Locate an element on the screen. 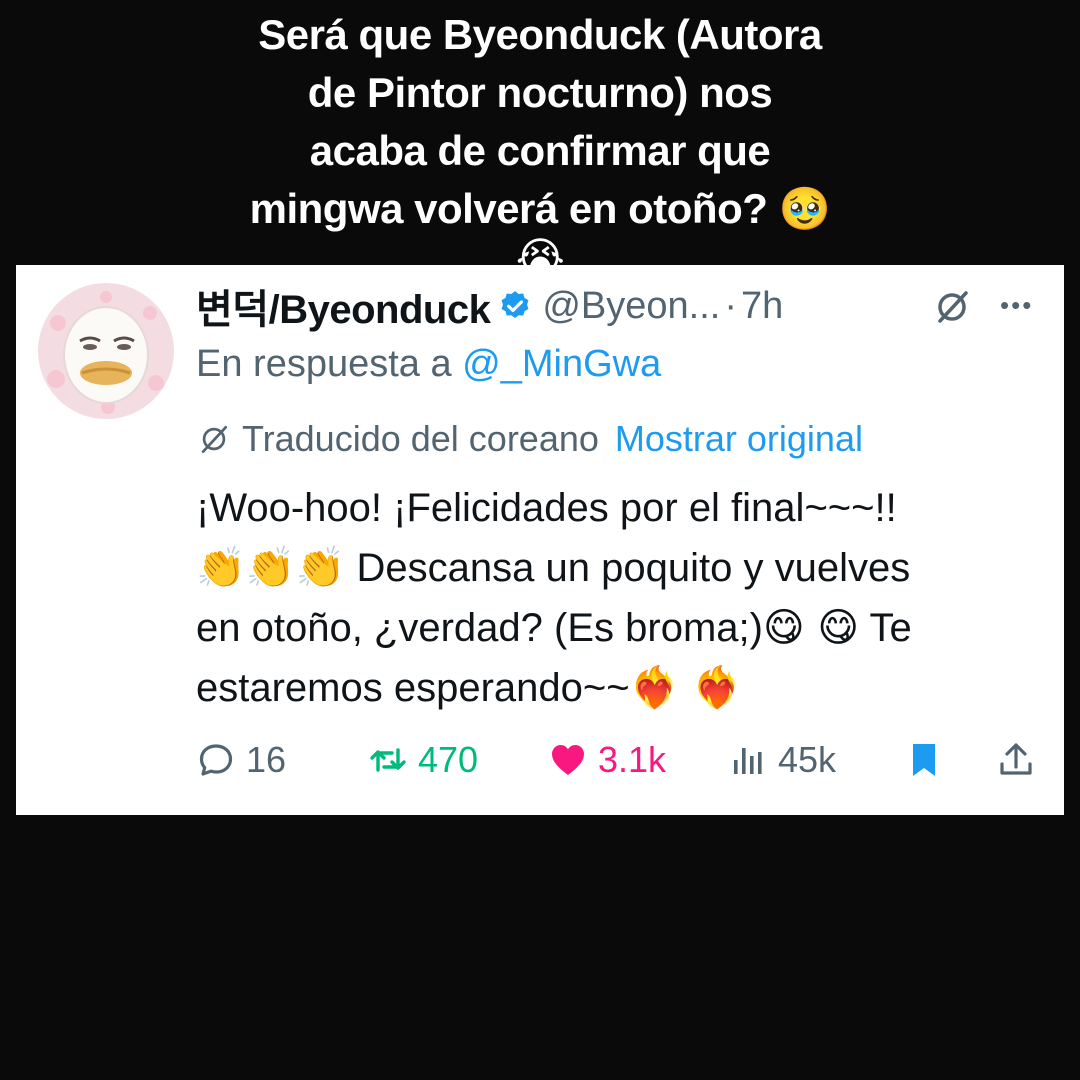  tweet-text-line-4-text: estaremos esperando~~ is located at coordinates (413, 688).